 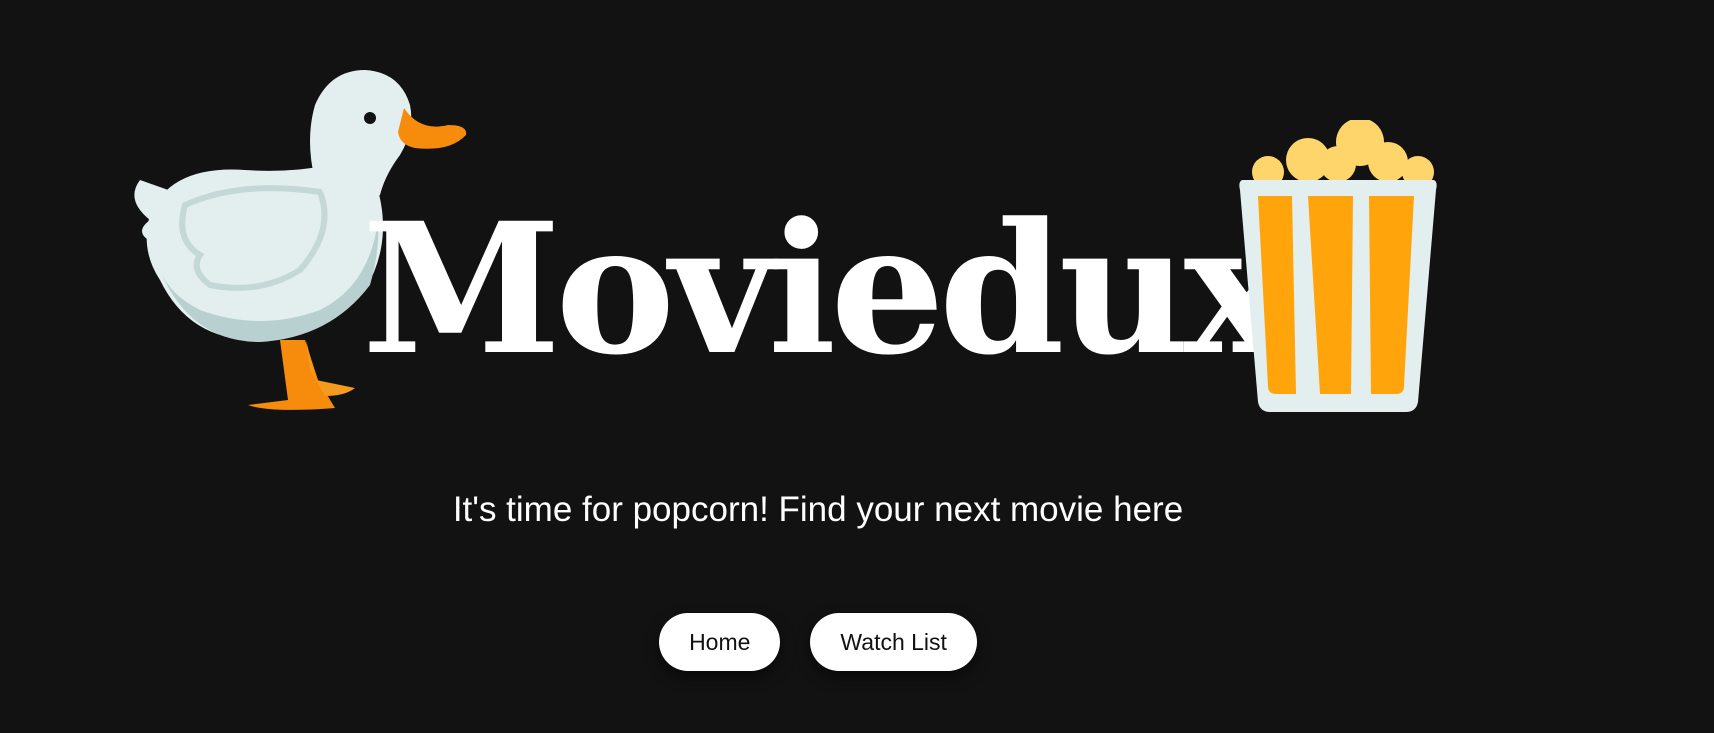 What do you see at coordinates (720, 642) in the screenshot?
I see `home-button: Home` at bounding box center [720, 642].